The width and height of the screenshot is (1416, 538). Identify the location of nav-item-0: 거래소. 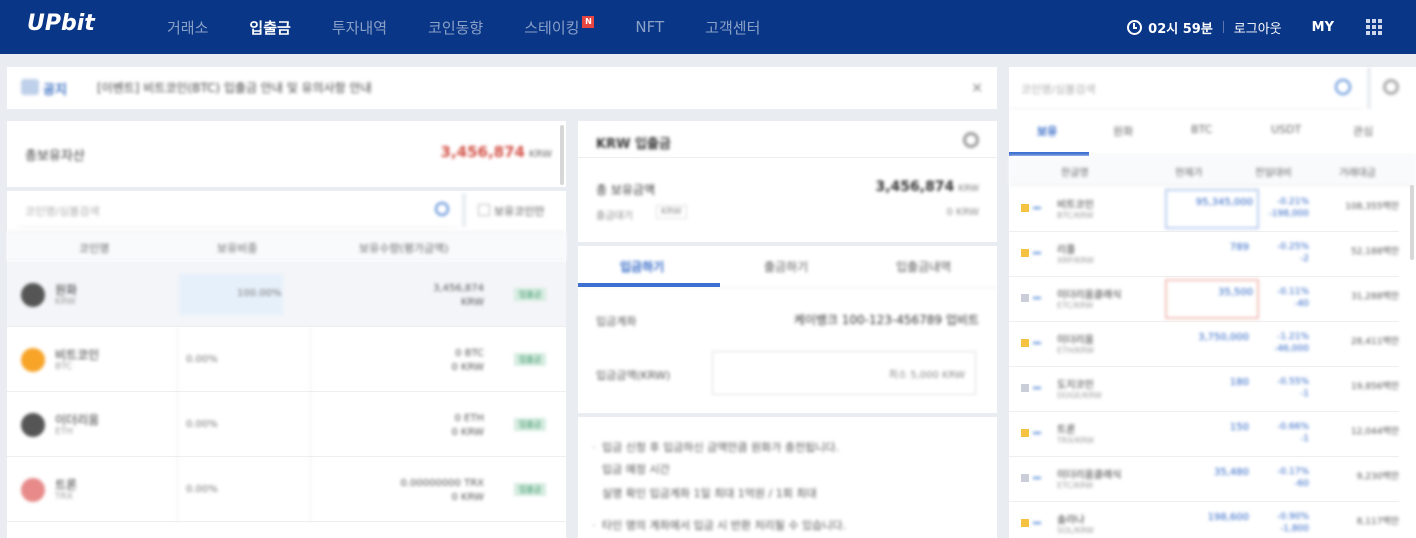
(187, 27).